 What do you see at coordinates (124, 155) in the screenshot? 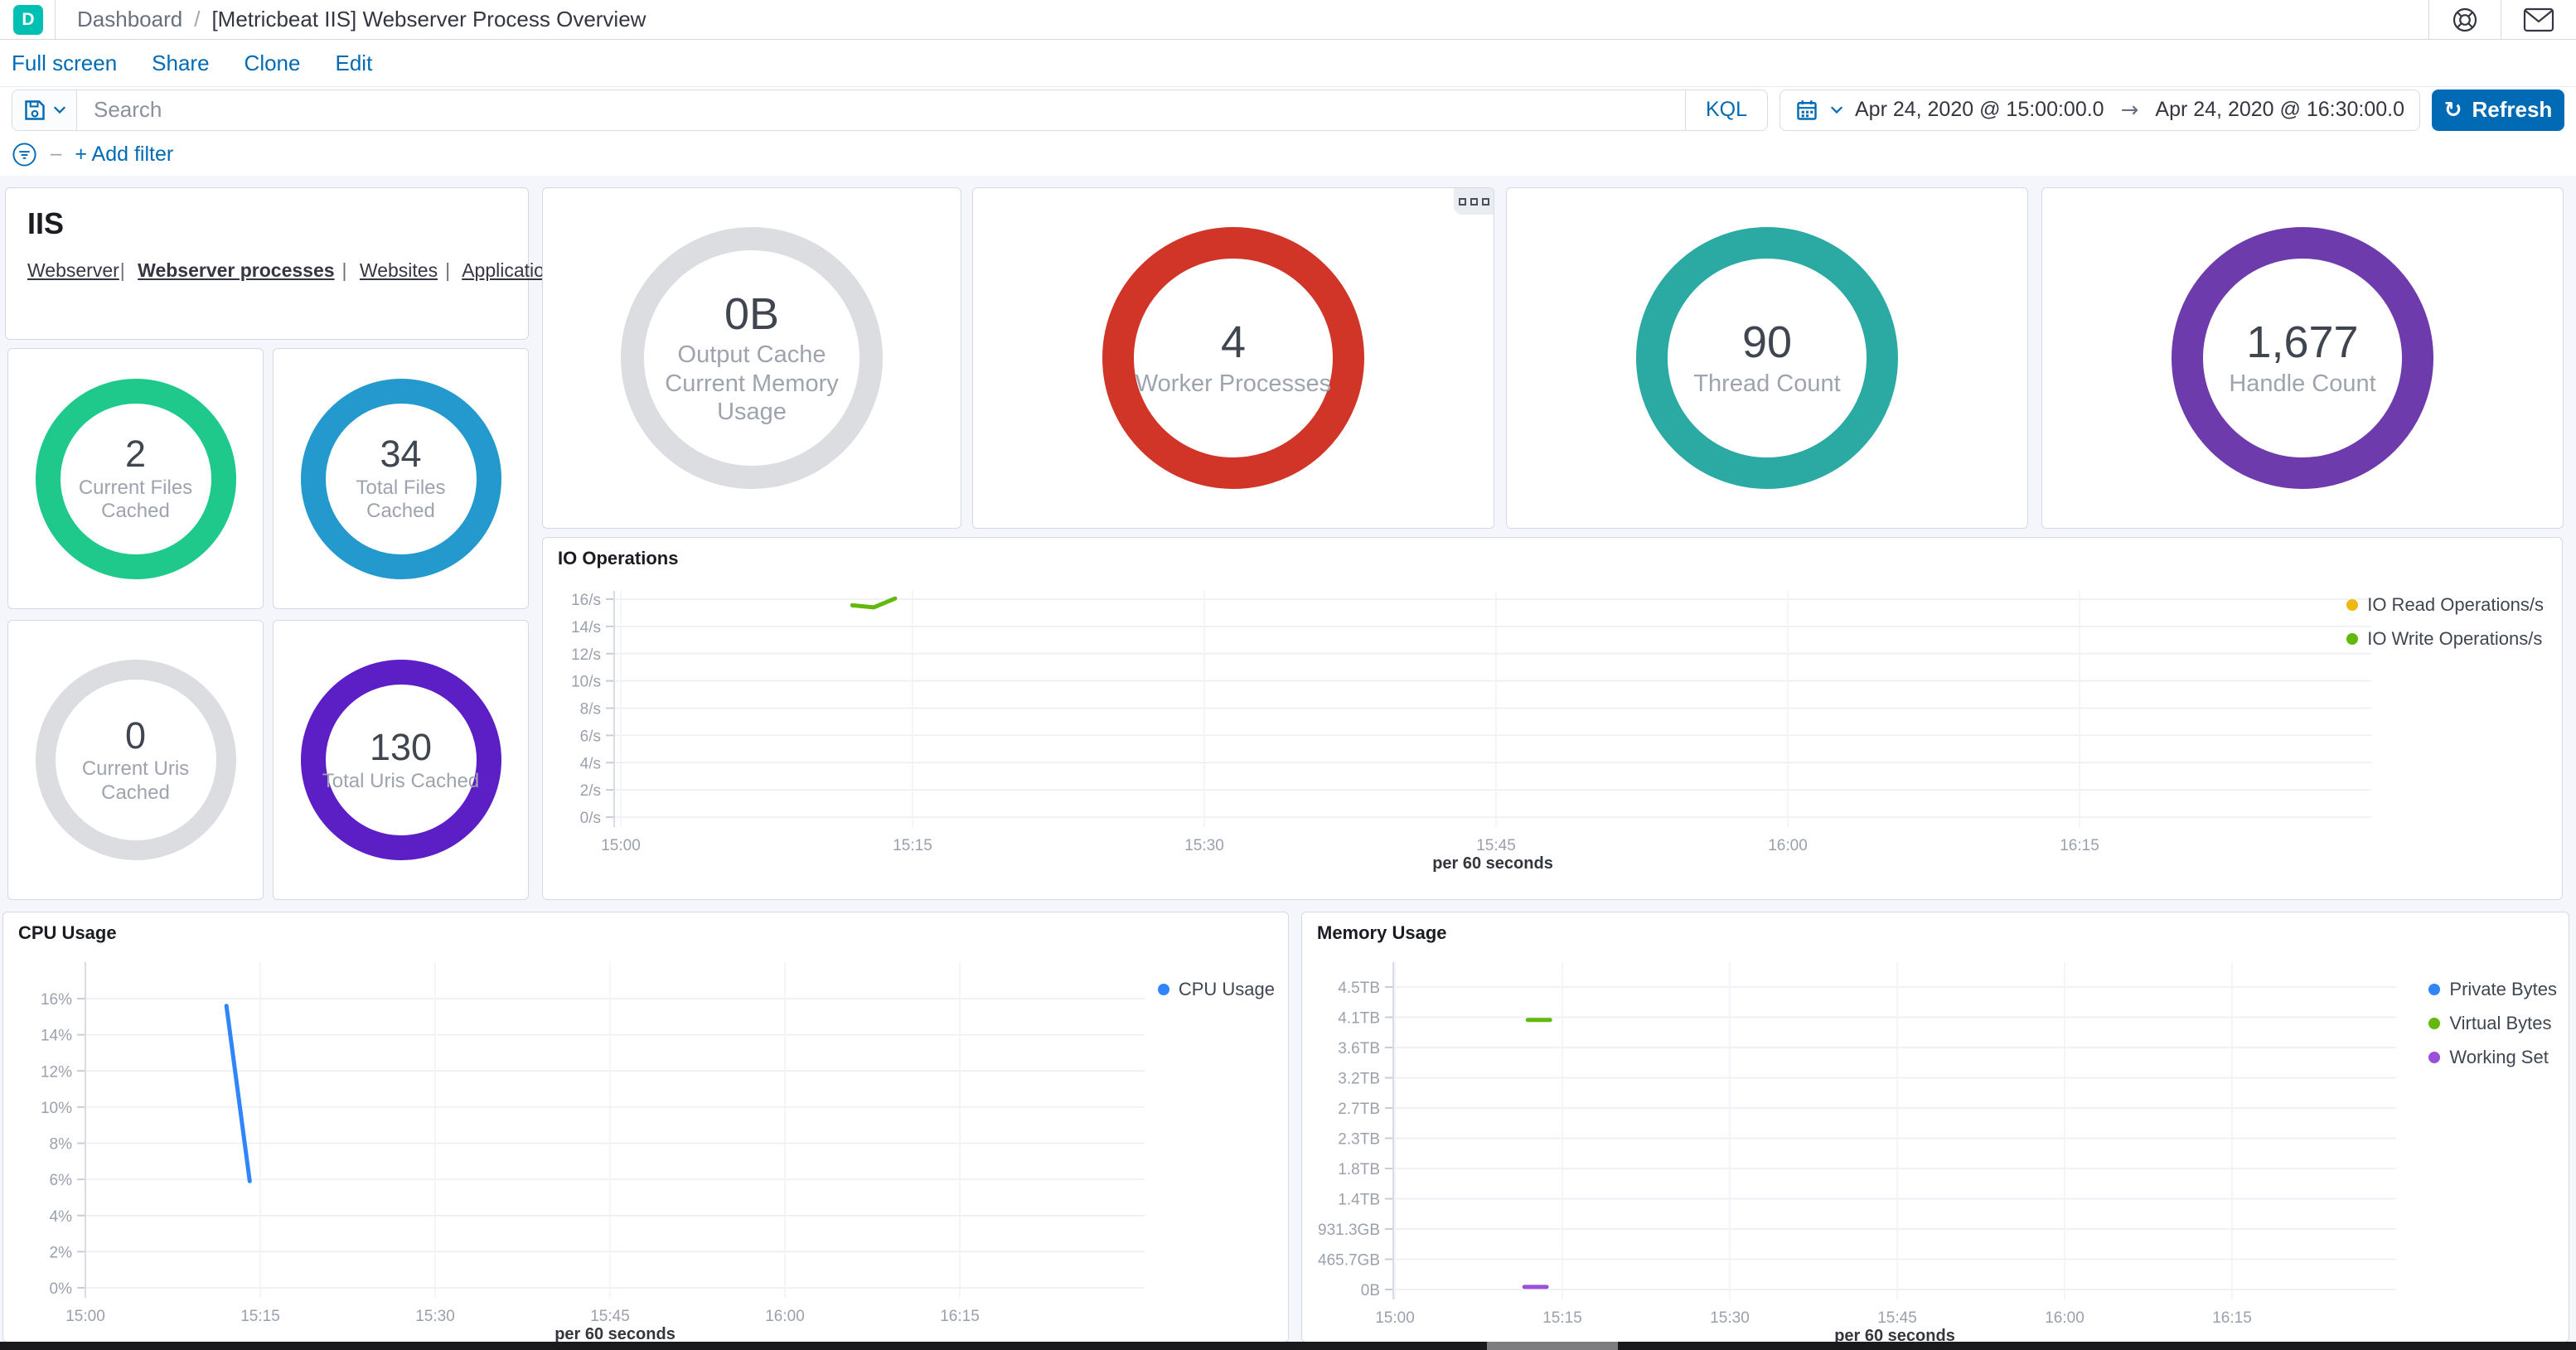
I see `add-filter-button: + Add filter` at bounding box center [124, 155].